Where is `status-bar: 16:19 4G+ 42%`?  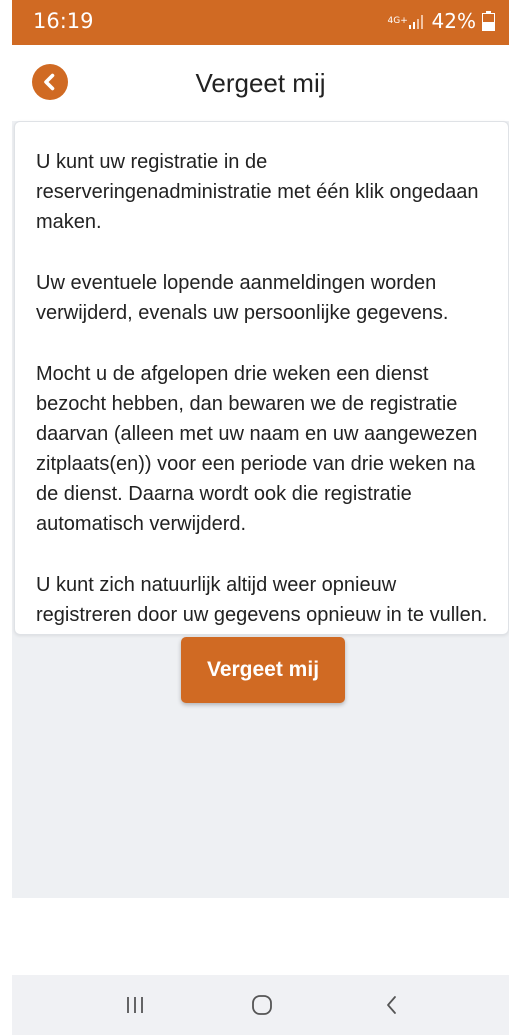 status-bar: 16:19 4G+ 42% is located at coordinates (260, 22).